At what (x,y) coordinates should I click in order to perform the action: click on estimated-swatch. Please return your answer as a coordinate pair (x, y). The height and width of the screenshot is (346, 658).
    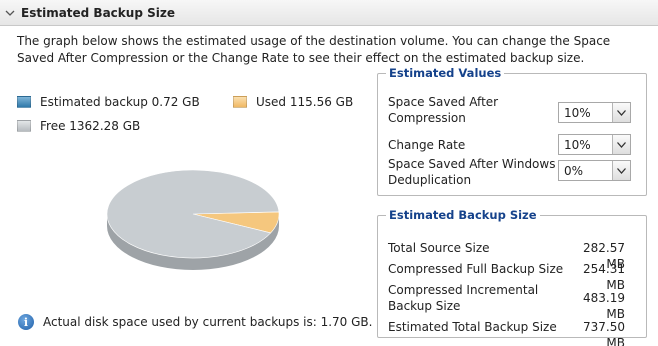
    Looking at the image, I should click on (24, 102).